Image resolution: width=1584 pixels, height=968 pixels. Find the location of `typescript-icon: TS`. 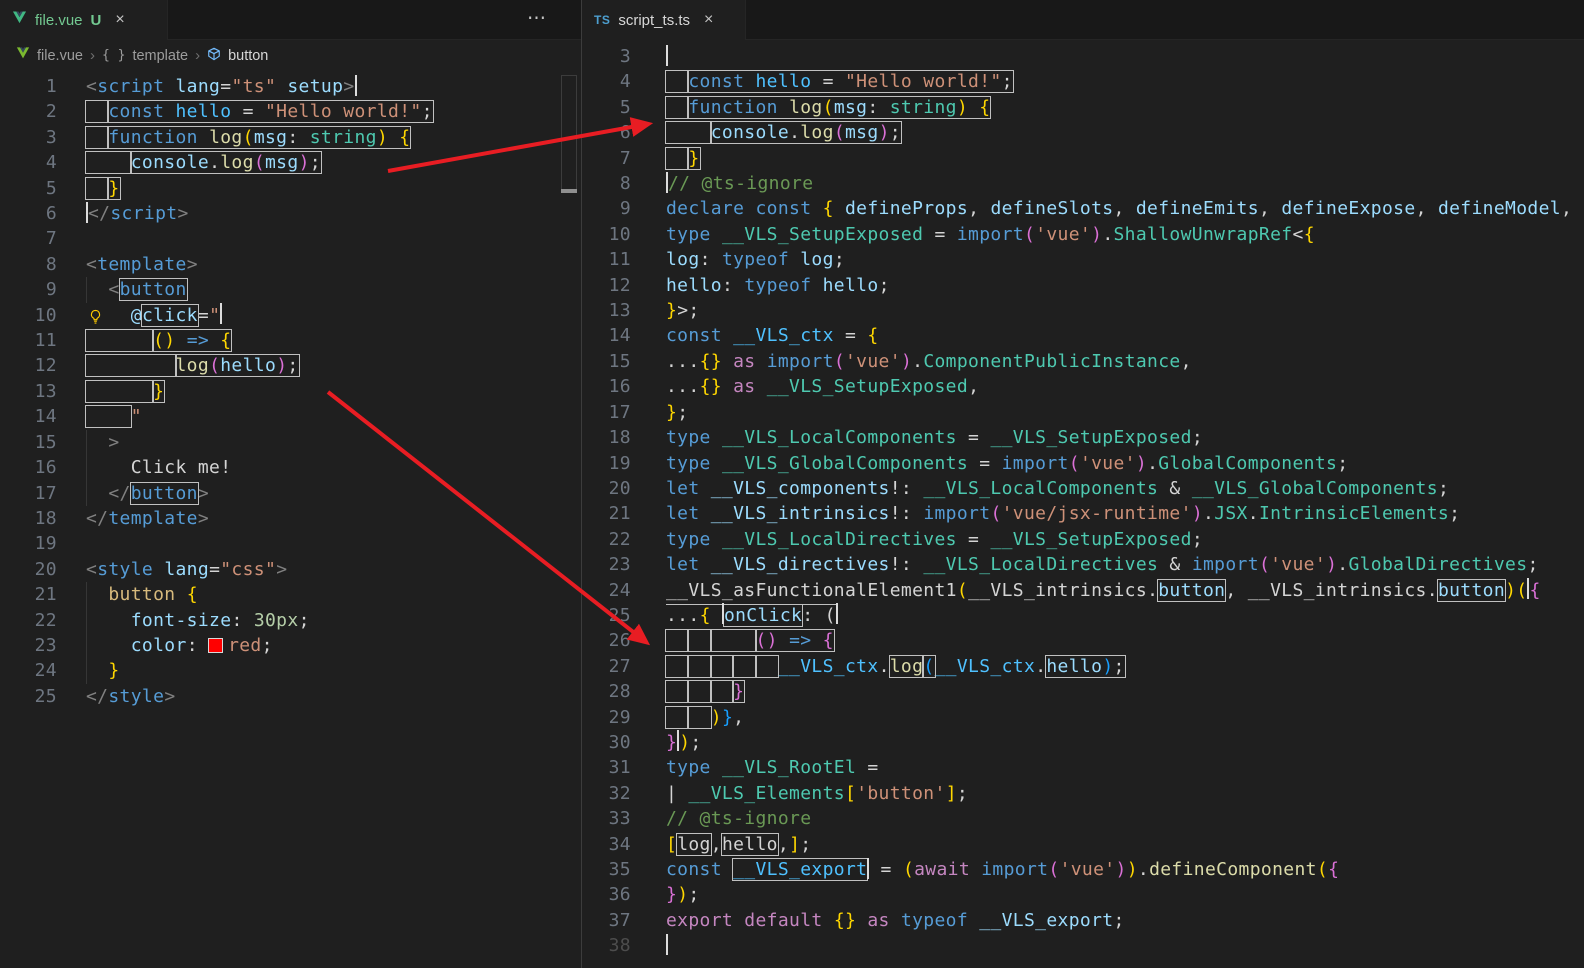

typescript-icon: TS is located at coordinates (602, 20).